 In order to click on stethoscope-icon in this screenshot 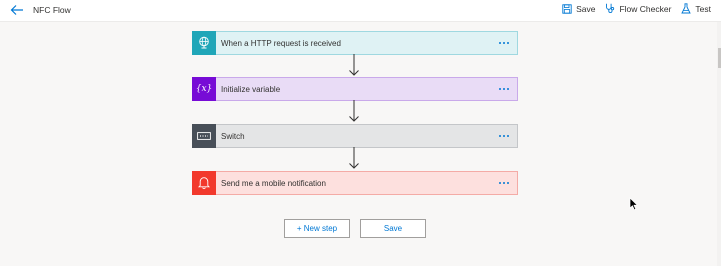, I will do `click(610, 8)`.